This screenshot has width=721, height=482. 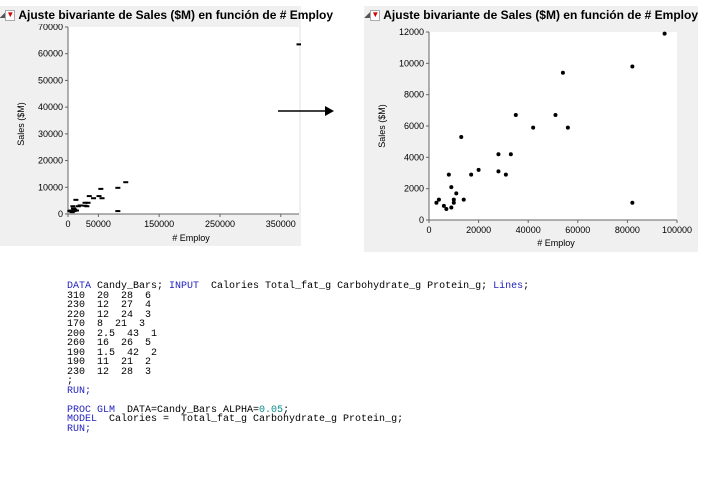 What do you see at coordinates (50, 107) in the screenshot?
I see `left-y-tick-label: 40000` at bounding box center [50, 107].